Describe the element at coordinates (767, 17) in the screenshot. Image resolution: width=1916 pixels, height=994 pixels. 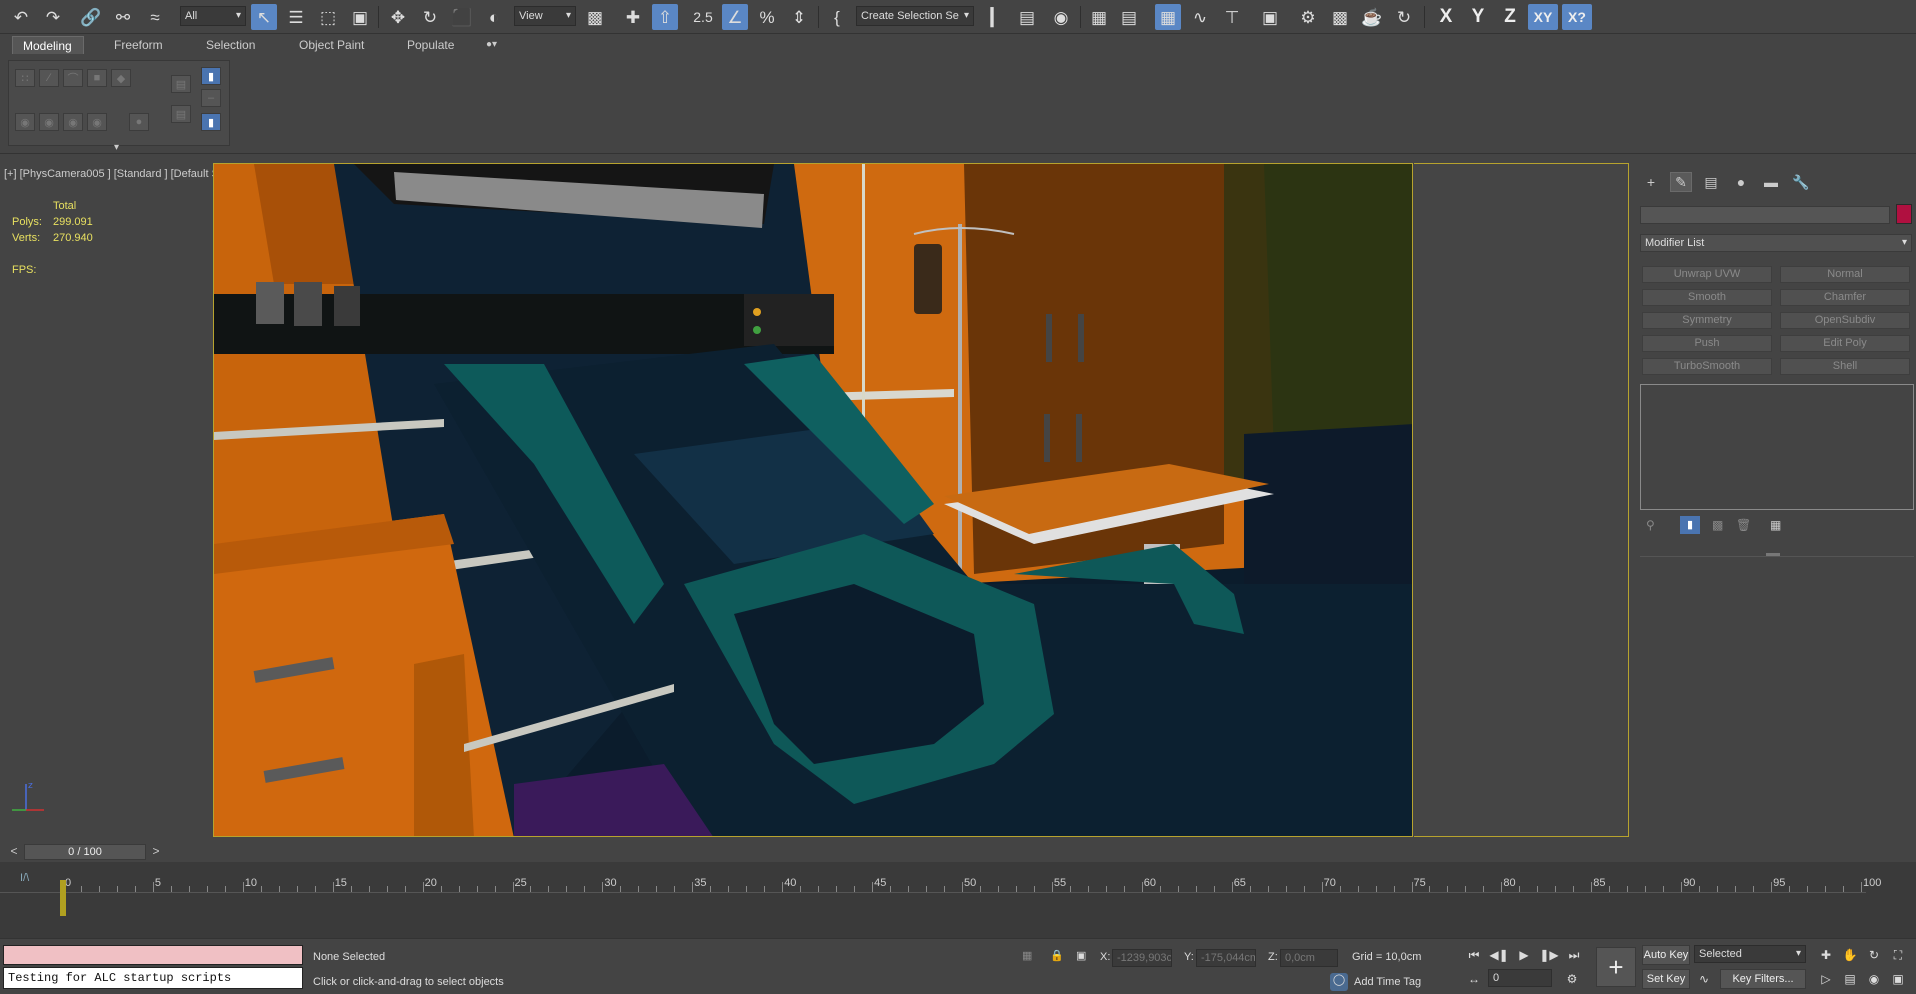
I see `percent-snap-icon: %` at that location.